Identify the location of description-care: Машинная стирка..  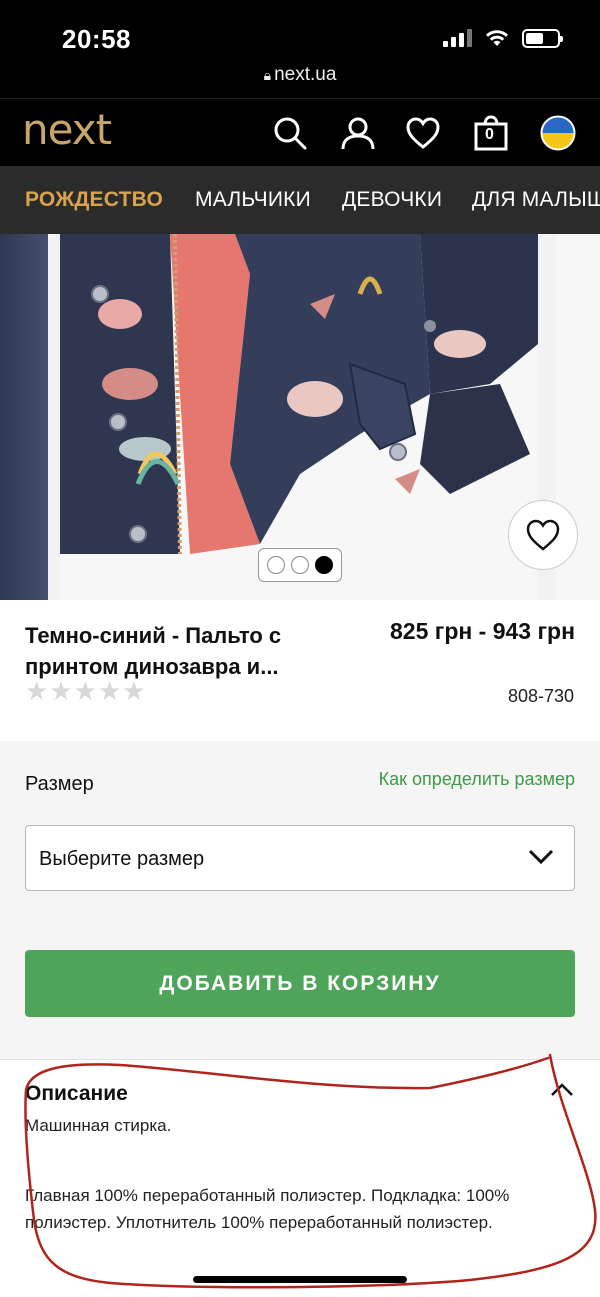
(98, 1125).